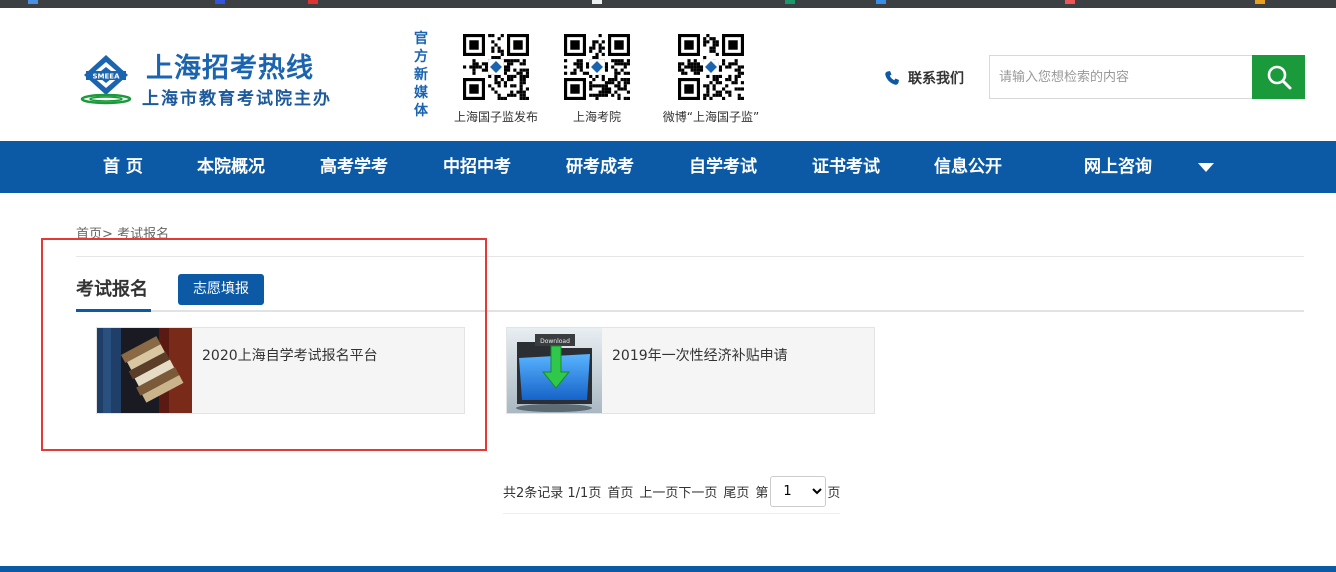 The image size is (1336, 572). What do you see at coordinates (834, 493) in the screenshot?
I see `pagination-page-suffix: 页` at bounding box center [834, 493].